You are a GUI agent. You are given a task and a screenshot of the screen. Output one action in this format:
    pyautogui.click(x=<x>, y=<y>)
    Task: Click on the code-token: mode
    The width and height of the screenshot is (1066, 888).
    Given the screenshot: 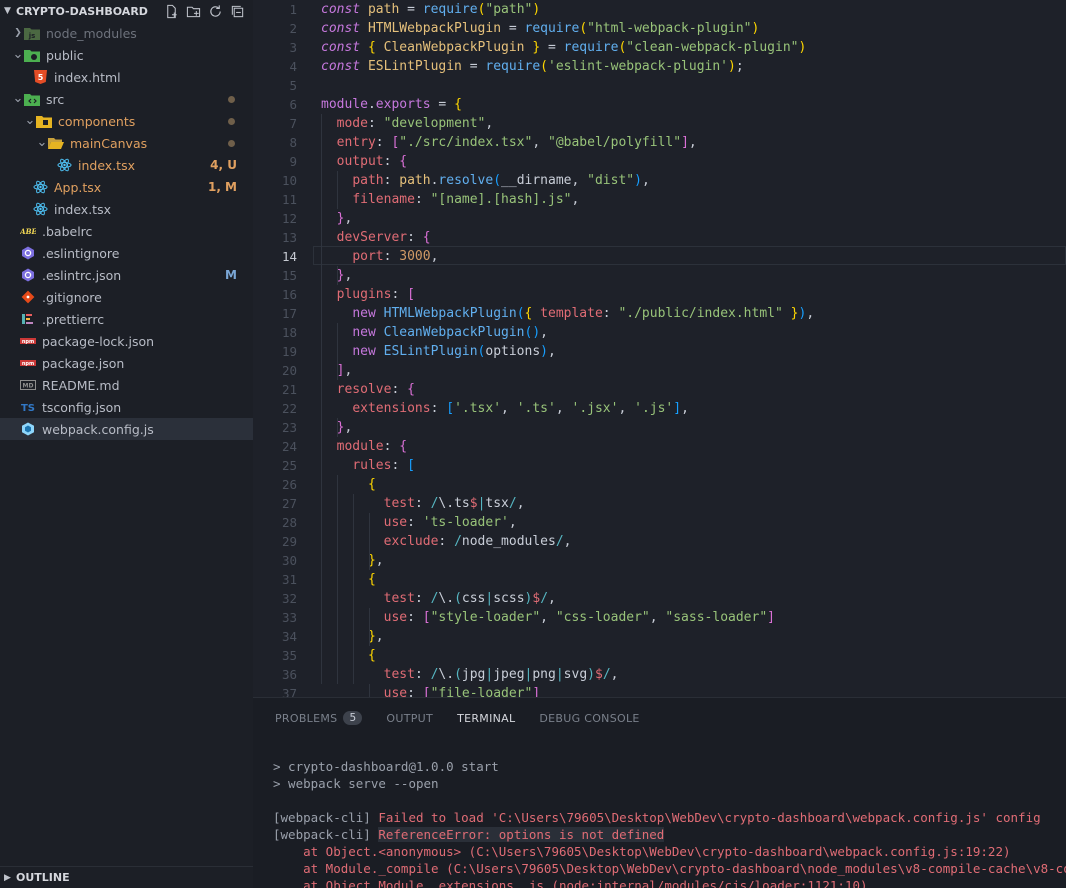 What is the action you would take?
    pyautogui.click(x=352, y=123)
    